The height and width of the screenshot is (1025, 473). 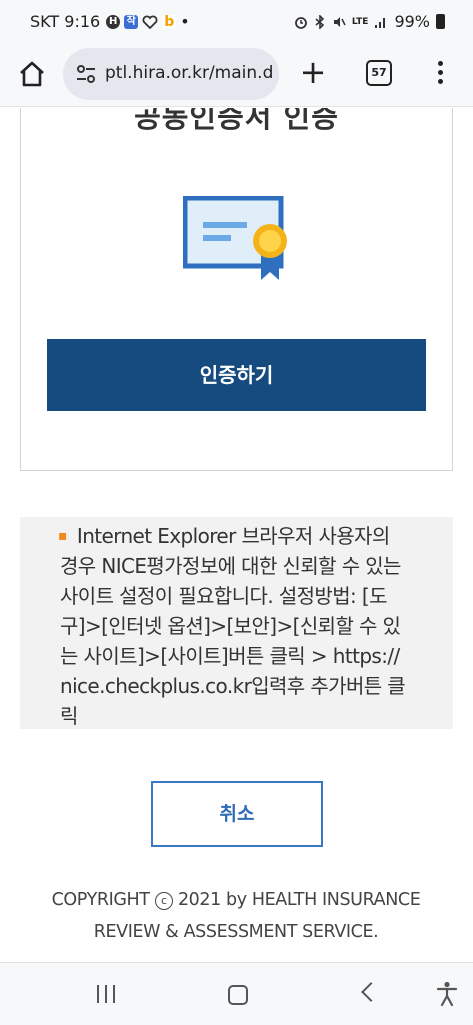 I want to click on carrier-time: SKT 9:16, so click(x=65, y=21).